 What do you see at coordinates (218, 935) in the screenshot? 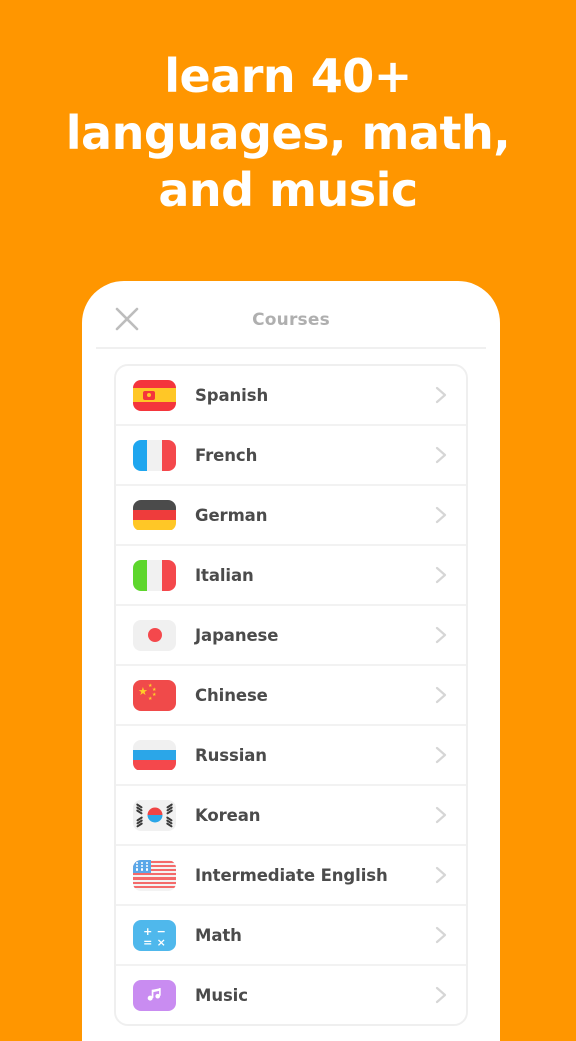
I see `course-label: Math` at bounding box center [218, 935].